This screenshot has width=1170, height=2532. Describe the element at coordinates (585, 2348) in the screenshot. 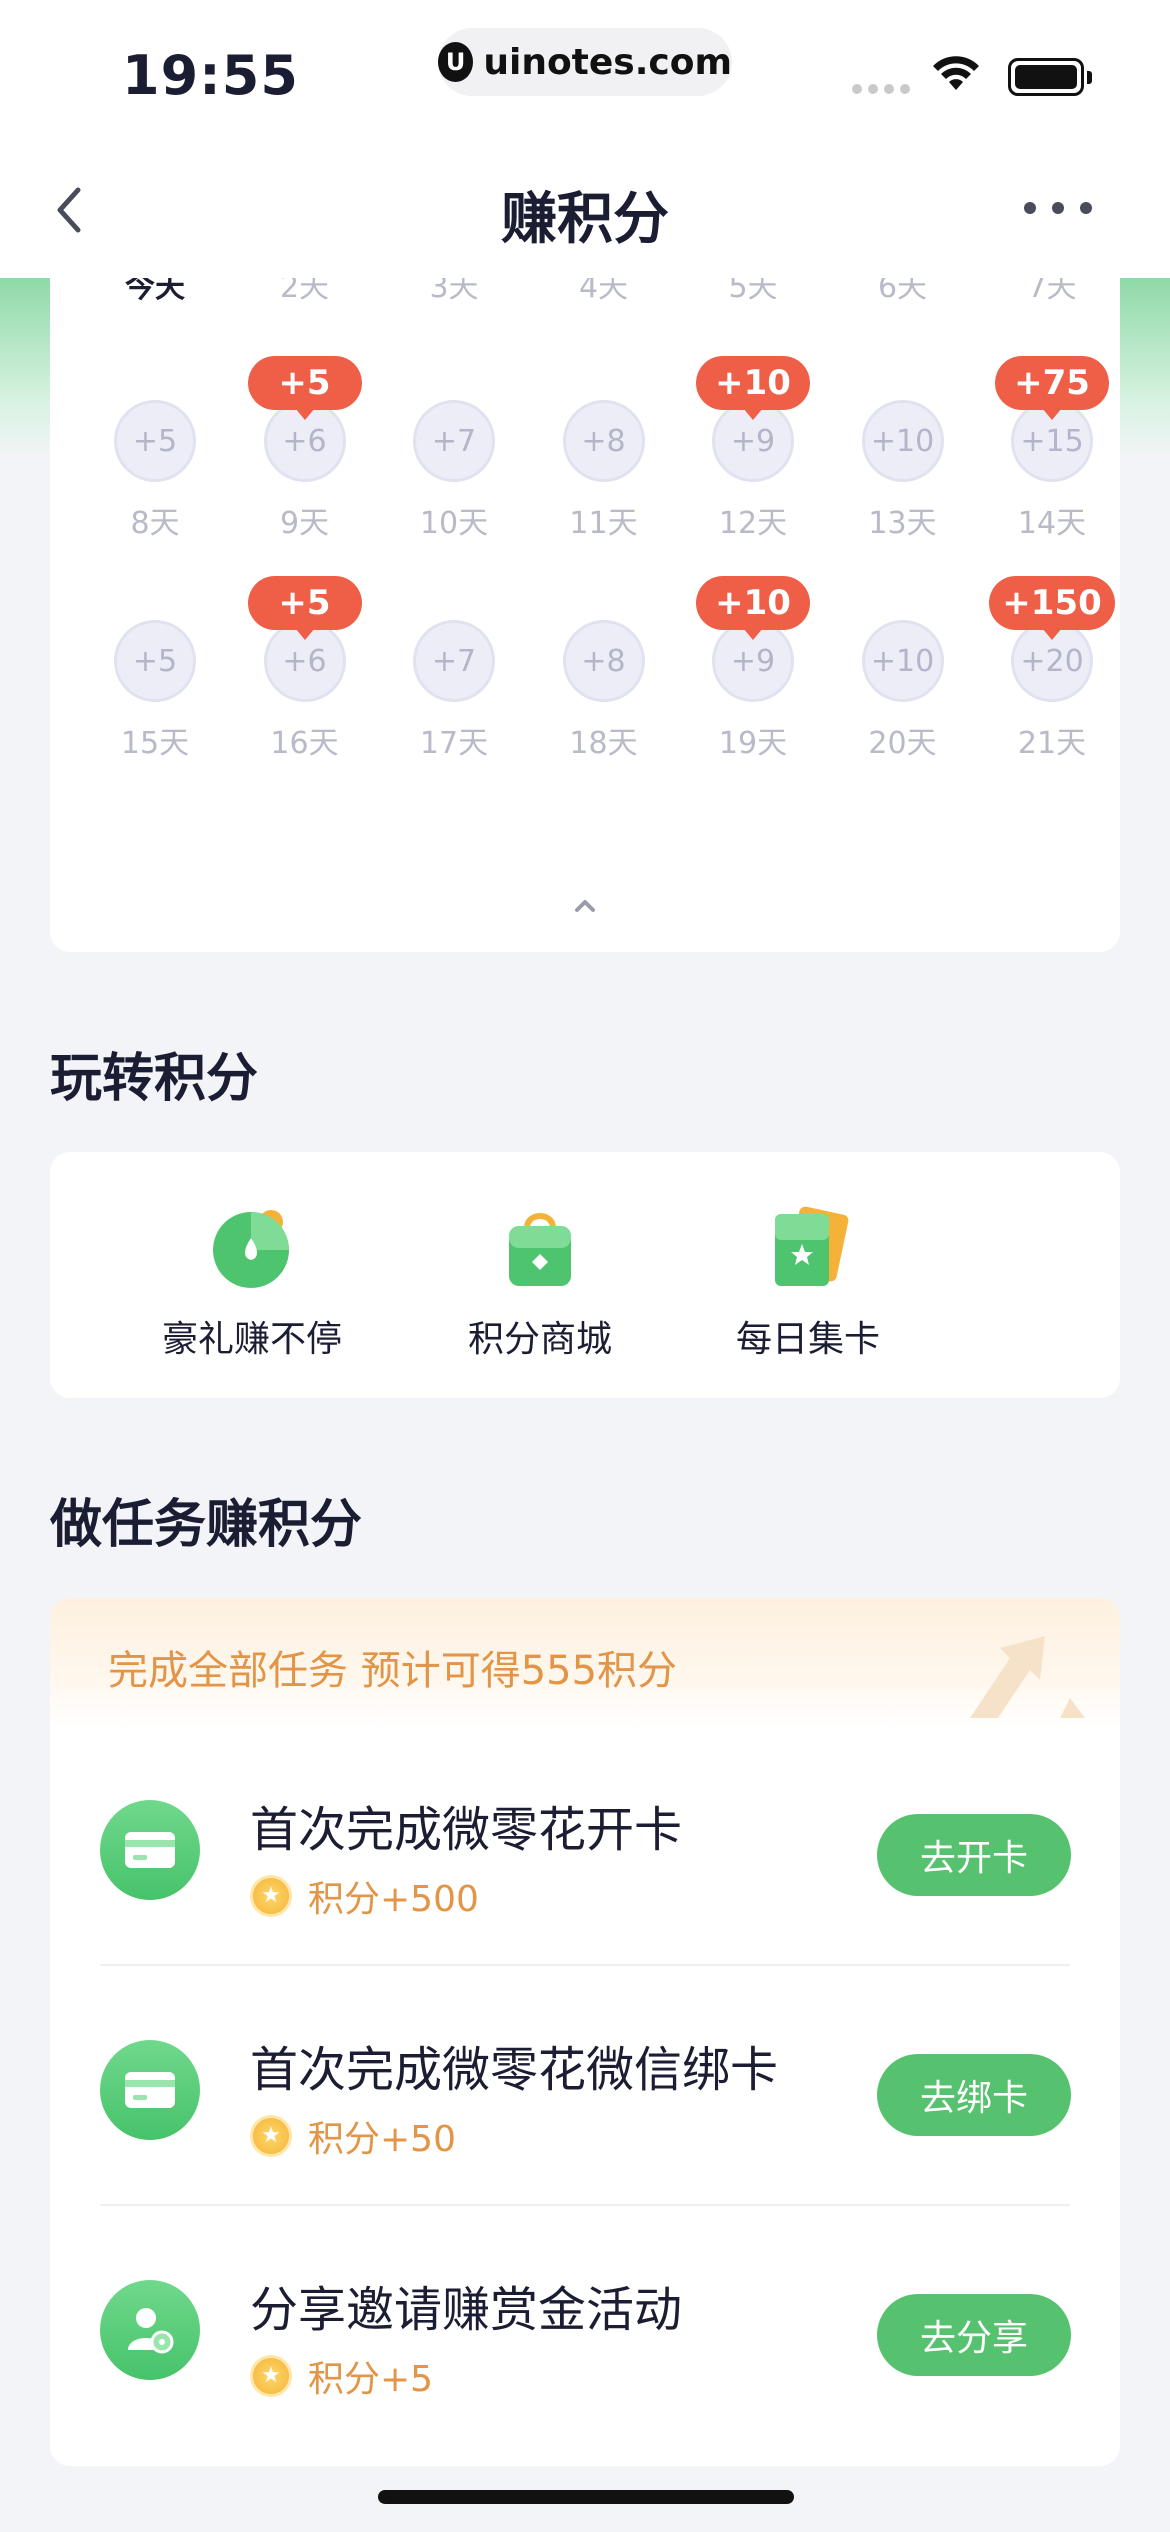

I see `task-row: 分享邀请赚赏金活动 积分+5 去分享` at that location.